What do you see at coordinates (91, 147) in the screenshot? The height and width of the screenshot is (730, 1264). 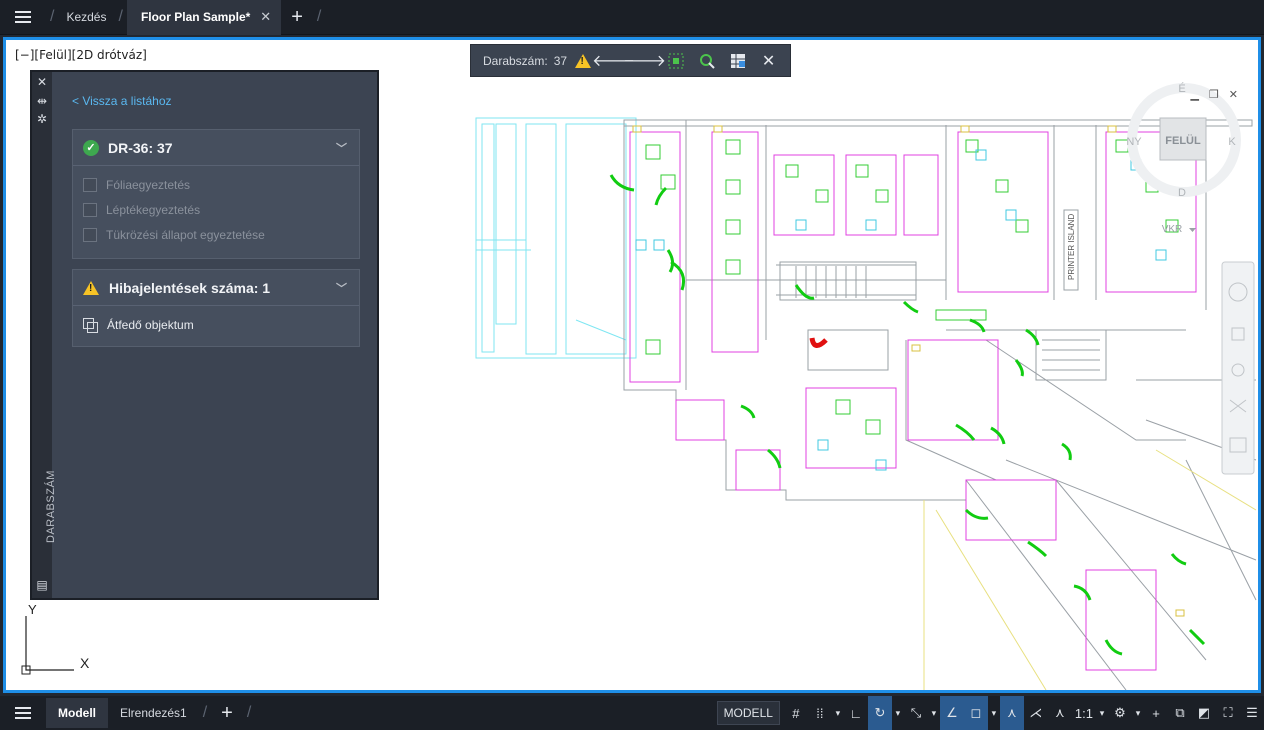 I see `check-circle-icon: ✓` at bounding box center [91, 147].